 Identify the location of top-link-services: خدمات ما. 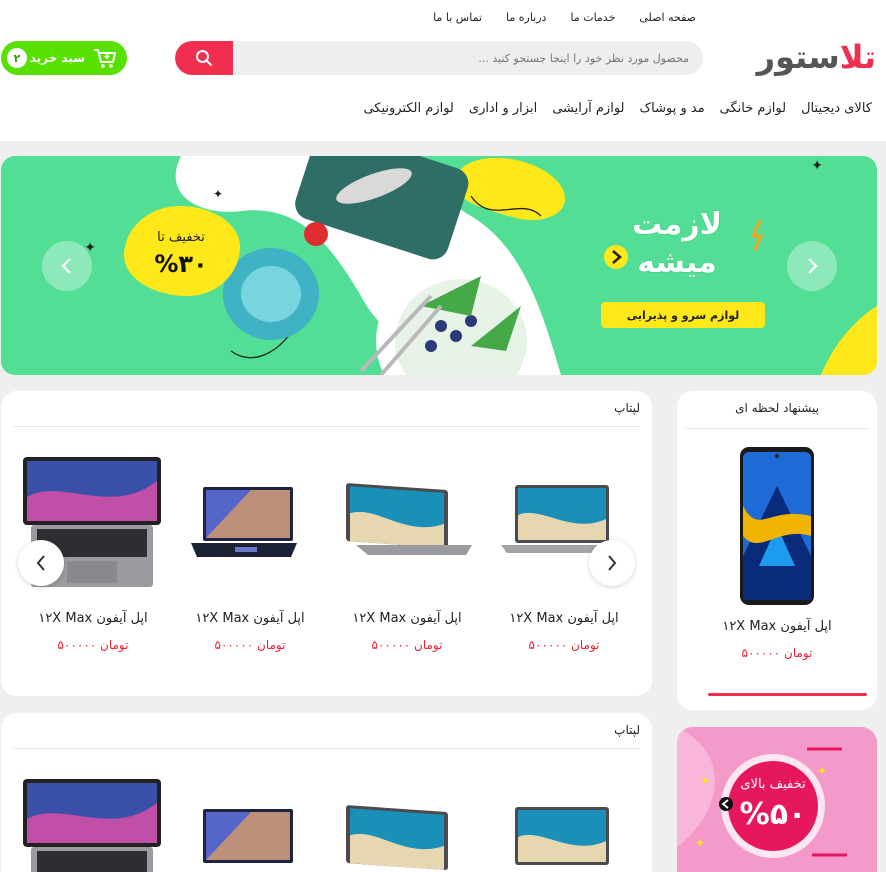
(592, 17).